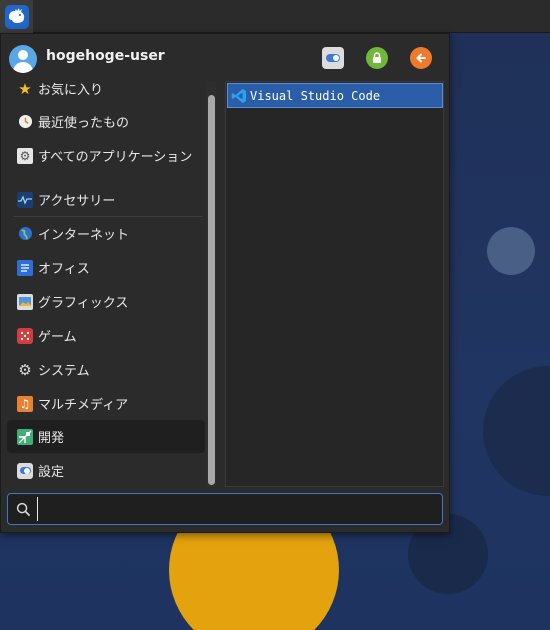 This screenshot has width=550, height=630. I want to click on dice-icon, so click(25, 335).